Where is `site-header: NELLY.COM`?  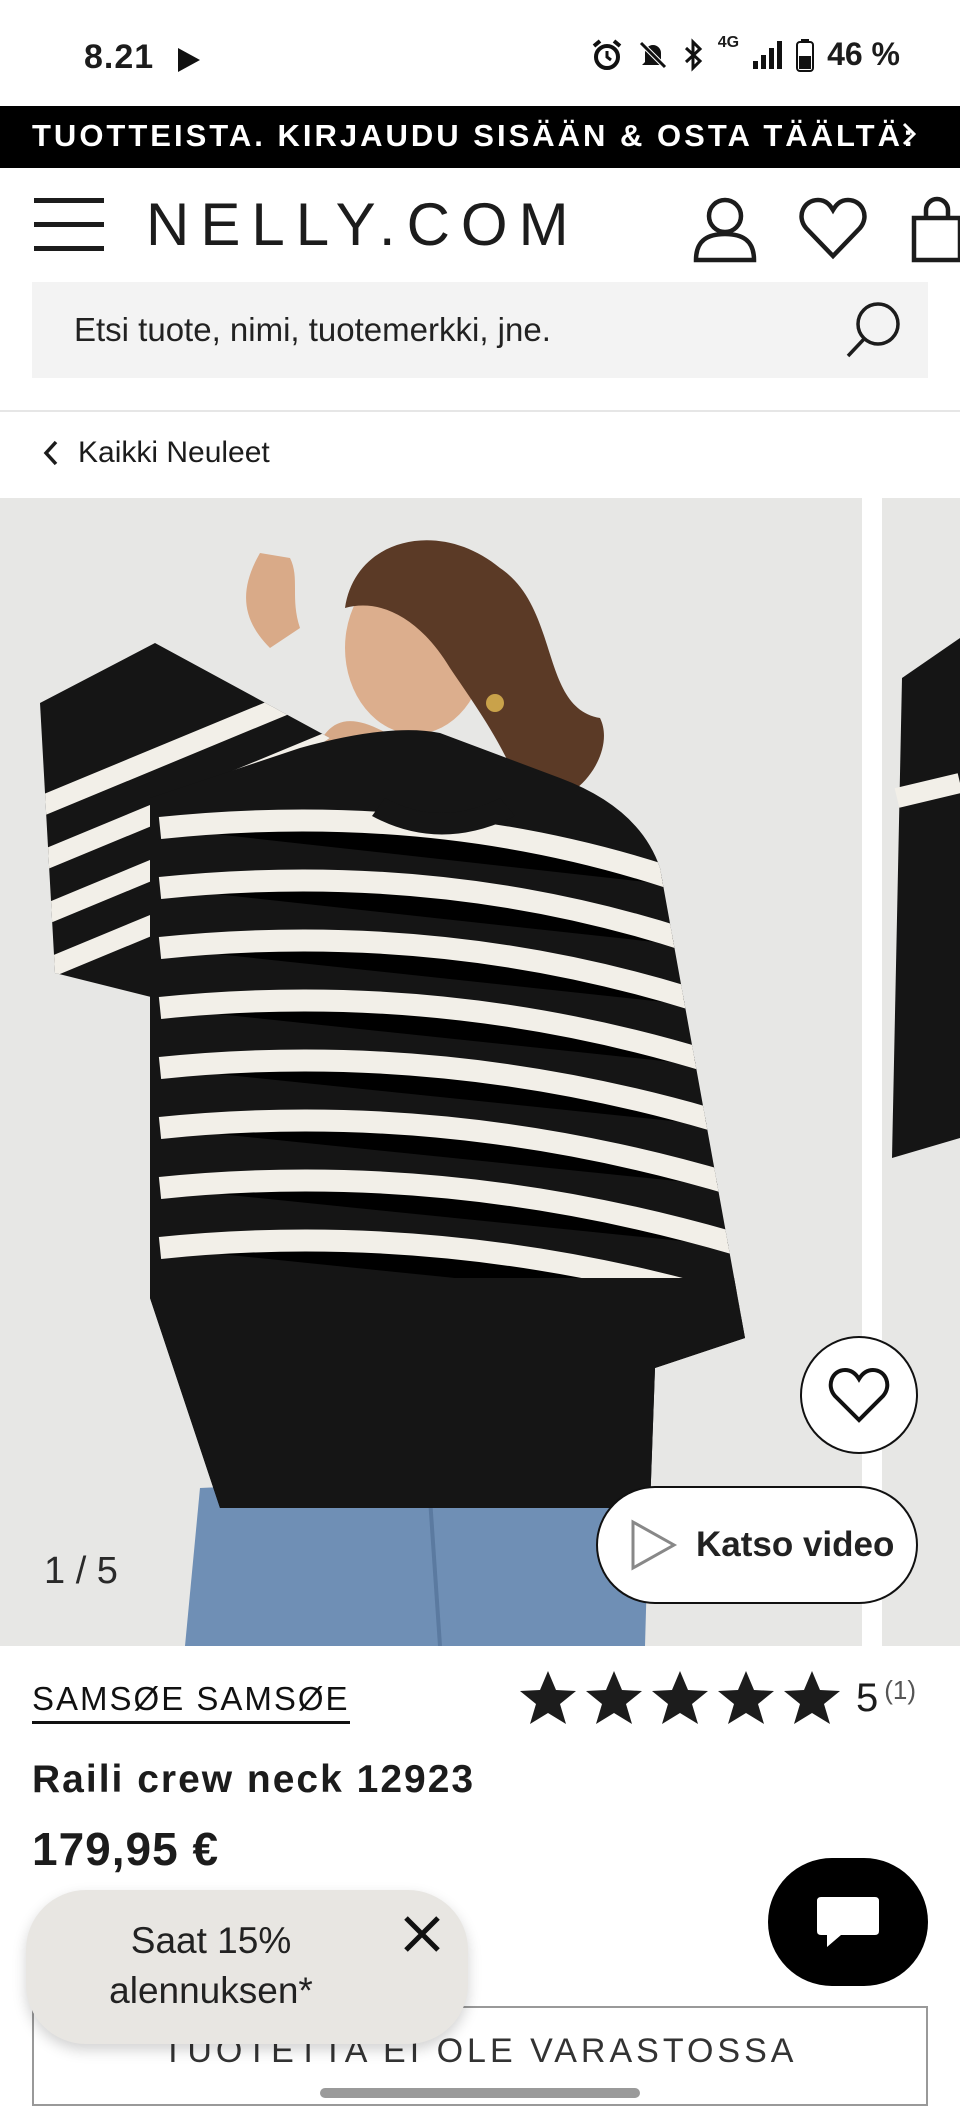
site-header: NELLY.COM is located at coordinates (480, 224).